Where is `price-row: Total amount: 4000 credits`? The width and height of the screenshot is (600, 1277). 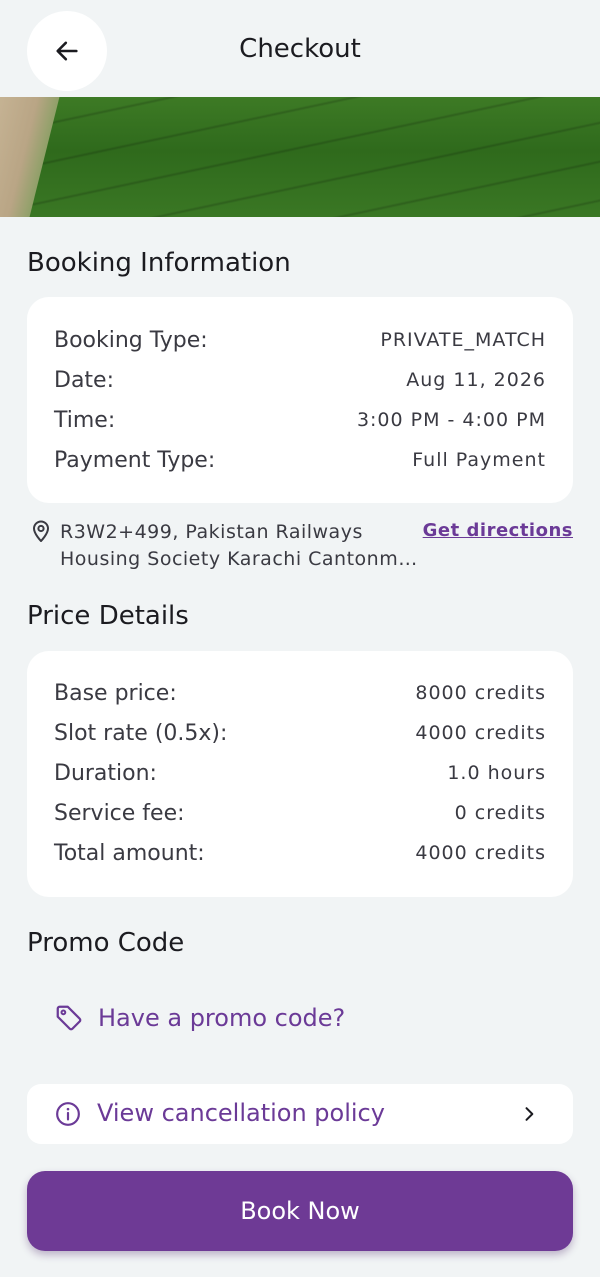 price-row: Total amount: 4000 credits is located at coordinates (300, 853).